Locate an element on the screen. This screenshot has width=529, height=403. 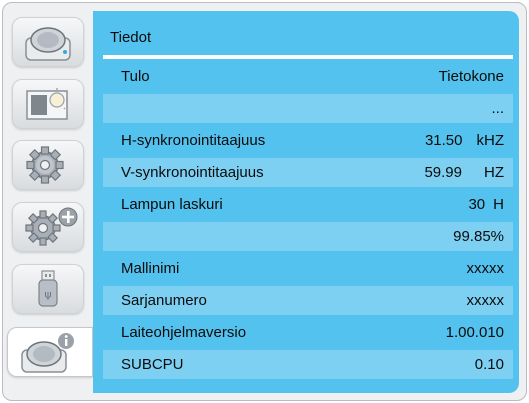
row-label: Tulo is located at coordinates (135, 76).